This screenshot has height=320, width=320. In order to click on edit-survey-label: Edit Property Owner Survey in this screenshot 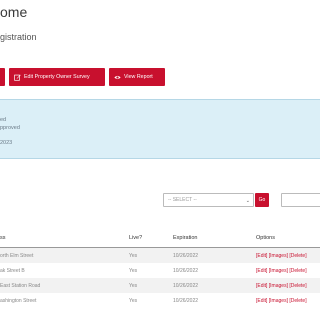, I will do `click(57, 77)`.